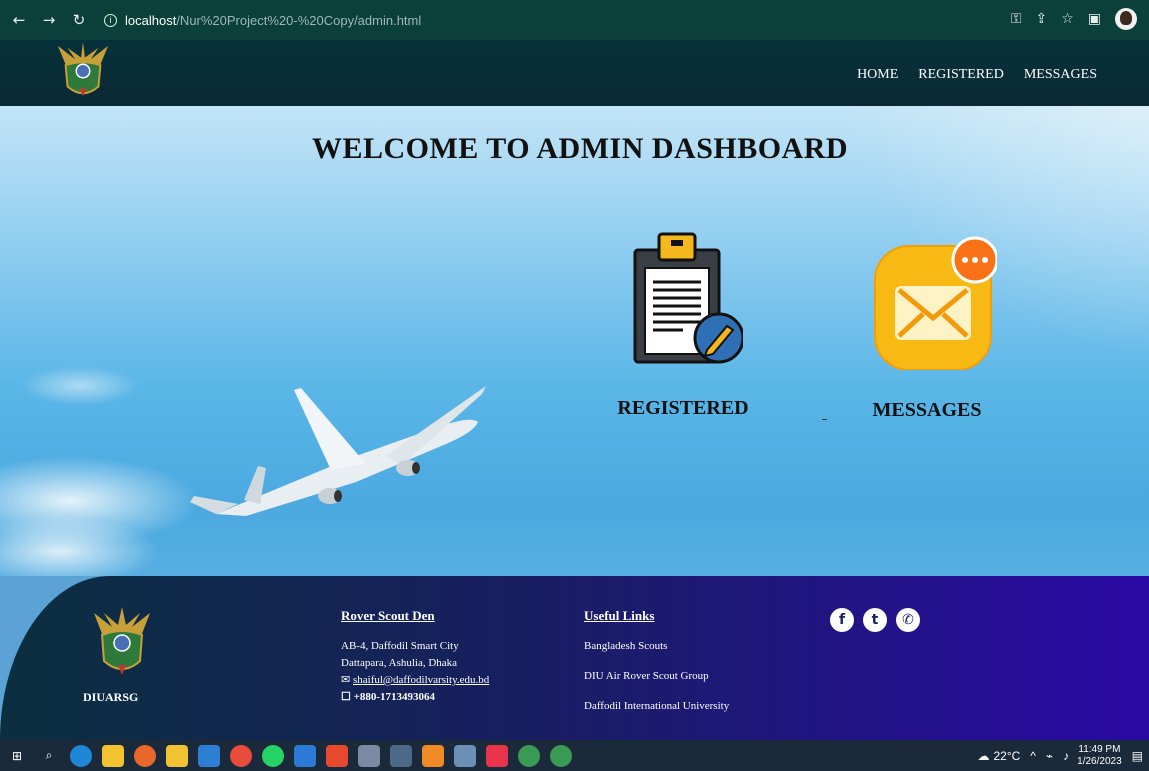 This screenshot has height=771, width=1149. I want to click on email-row: ✉ shaiful@daffodilvarsity.edu.bd, so click(415, 680).